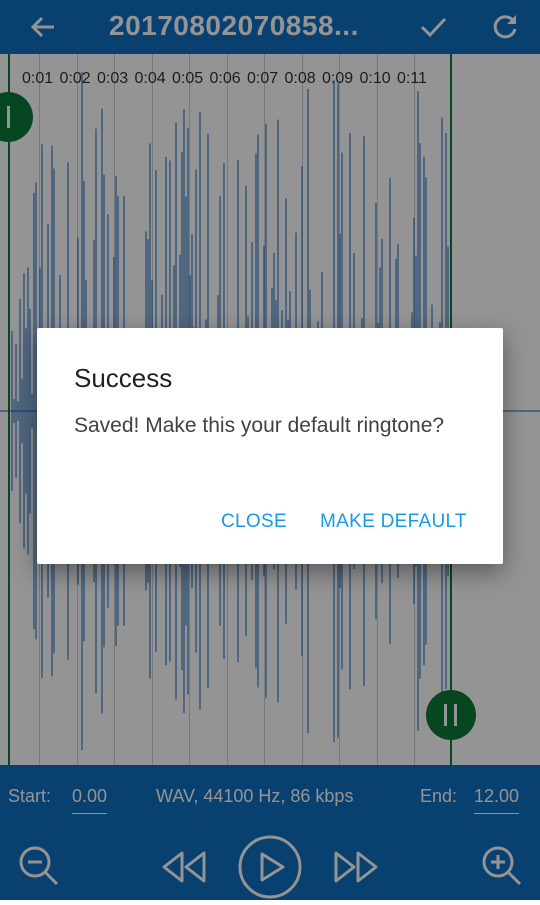 The width and height of the screenshot is (540, 905). What do you see at coordinates (254, 522) in the screenshot?
I see `close-button: CLOSE` at bounding box center [254, 522].